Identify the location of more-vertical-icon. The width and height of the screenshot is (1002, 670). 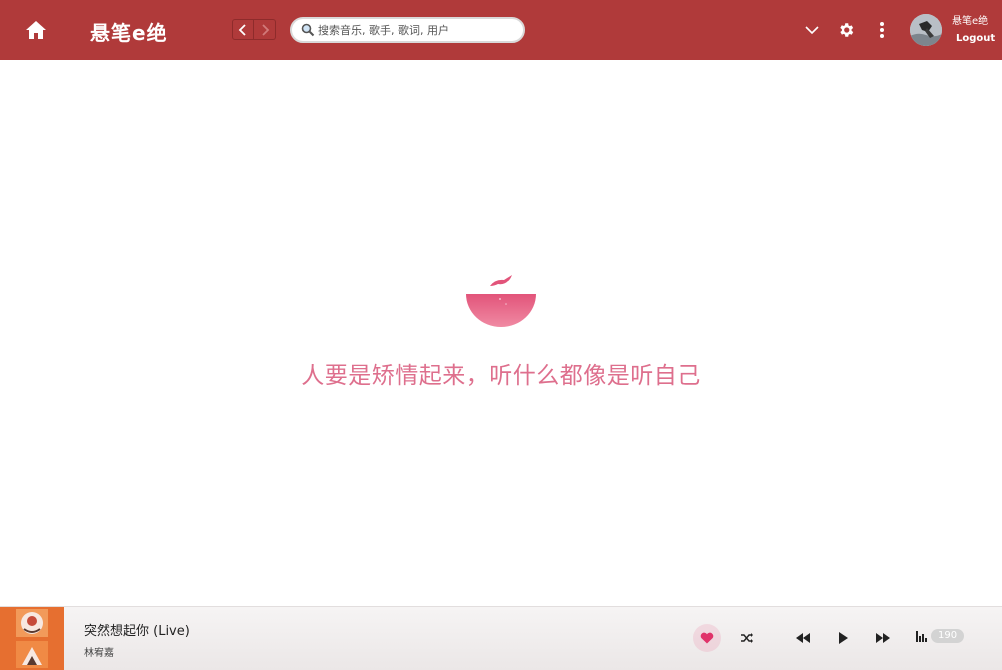
(882, 30).